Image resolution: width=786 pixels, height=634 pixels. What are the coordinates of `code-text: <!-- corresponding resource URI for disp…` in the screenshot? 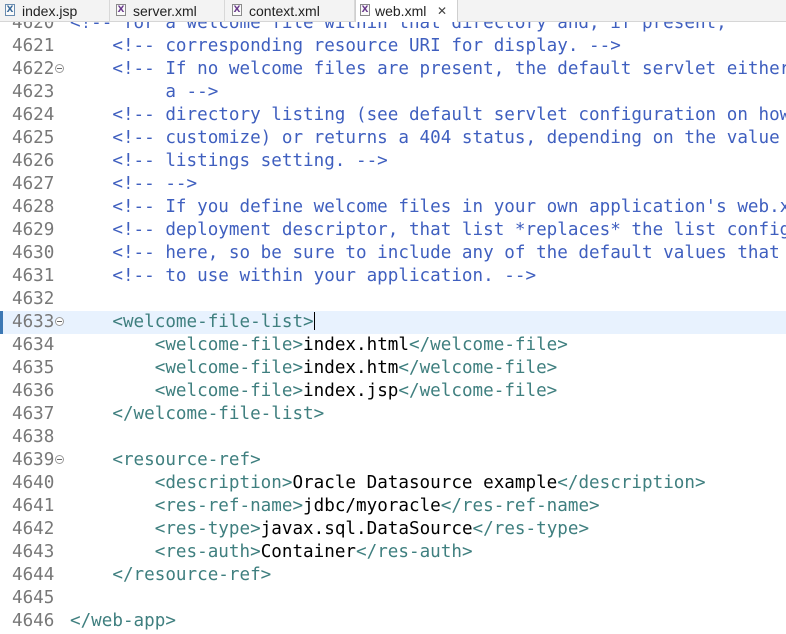 It's located at (345, 46).